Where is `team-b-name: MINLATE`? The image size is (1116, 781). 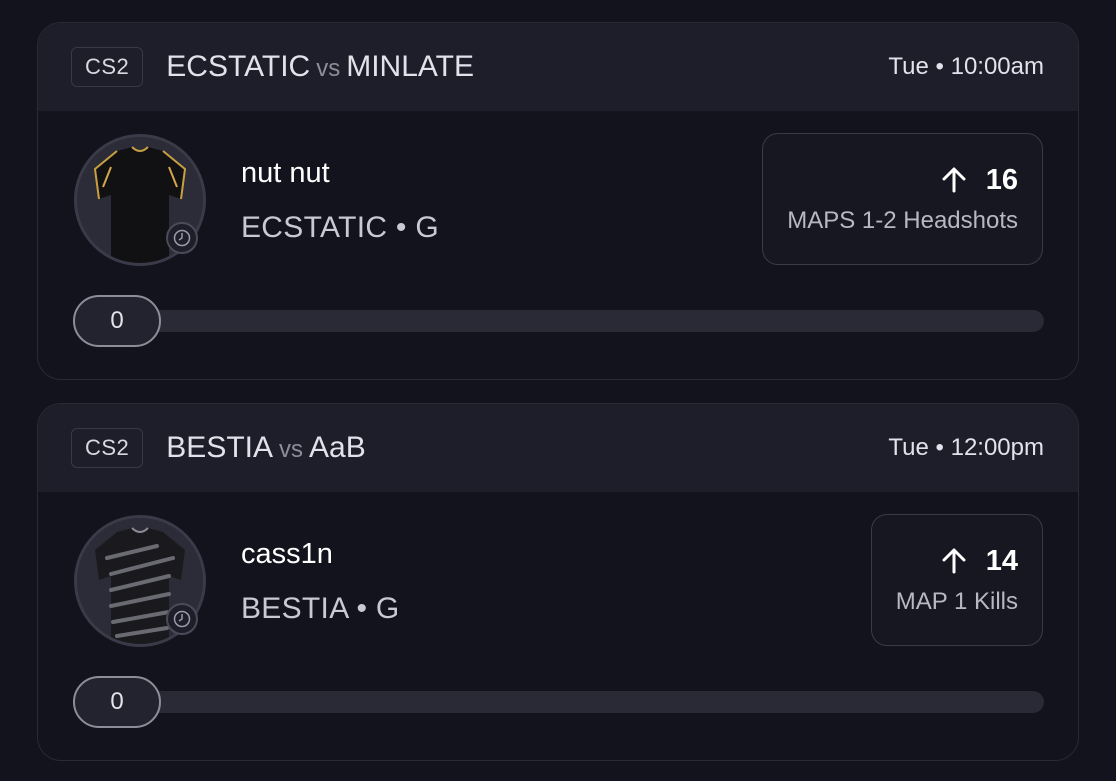
team-b-name: MINLATE is located at coordinates (410, 66).